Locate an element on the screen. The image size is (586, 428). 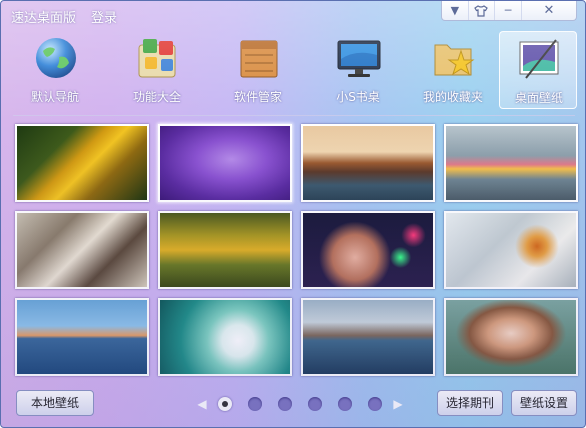
select-issue-button: 选择期刊 is located at coordinates (470, 403).